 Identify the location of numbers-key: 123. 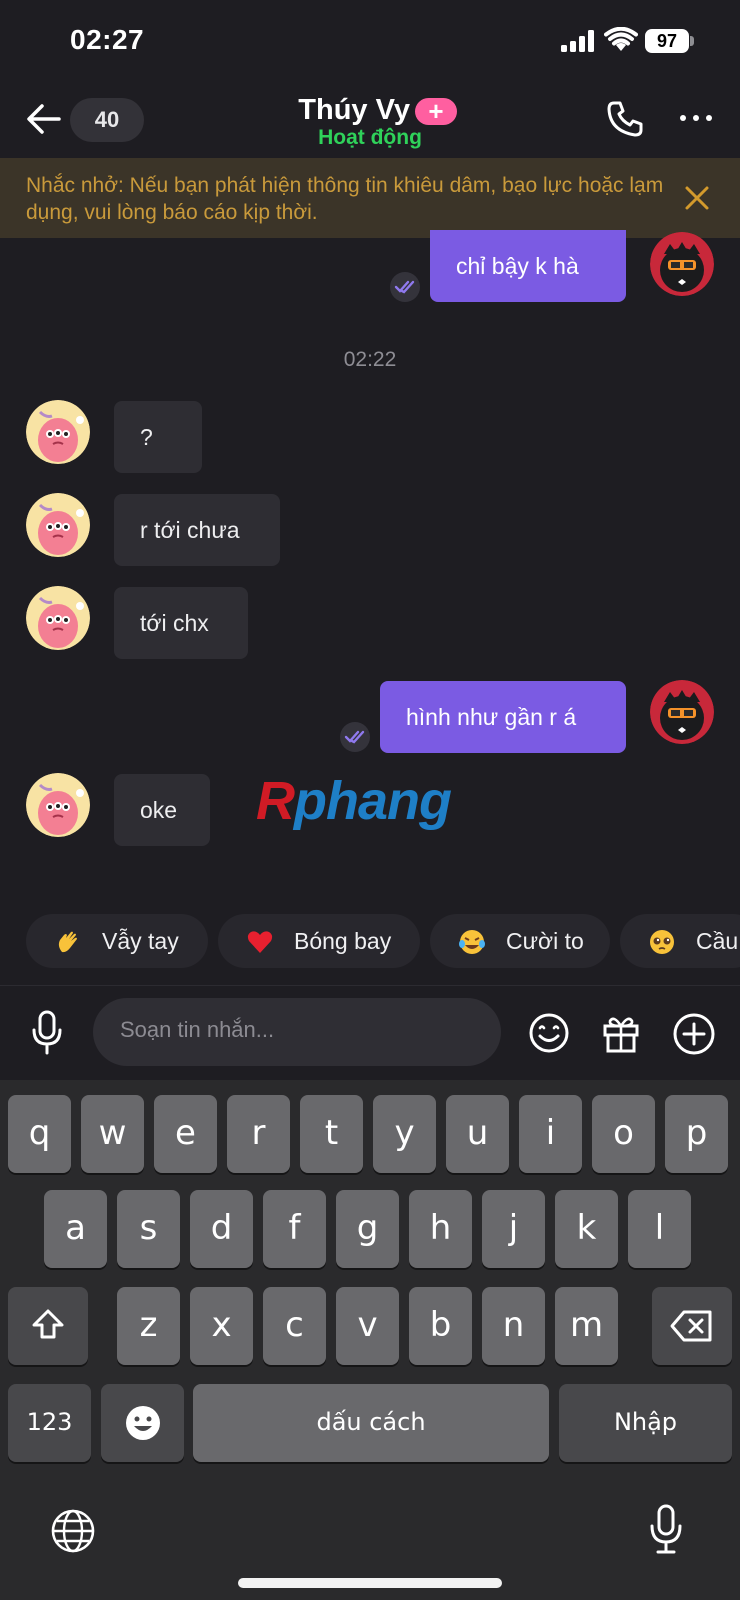
(49, 1423).